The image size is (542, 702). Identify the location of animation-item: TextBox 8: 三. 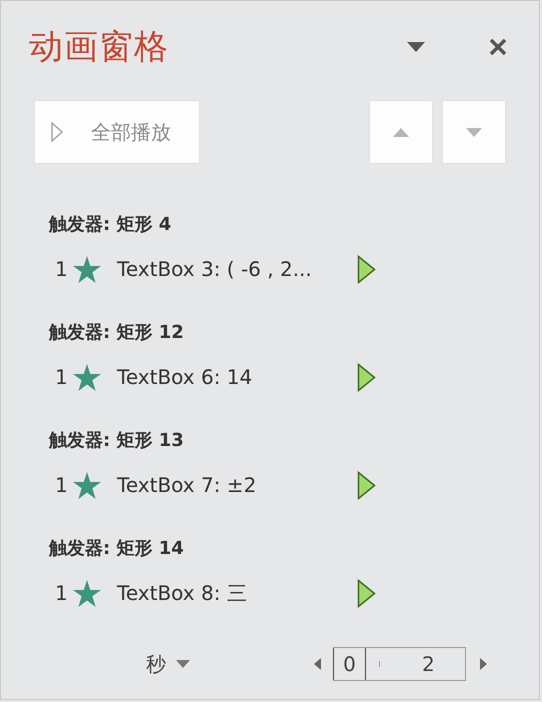
(237, 593).